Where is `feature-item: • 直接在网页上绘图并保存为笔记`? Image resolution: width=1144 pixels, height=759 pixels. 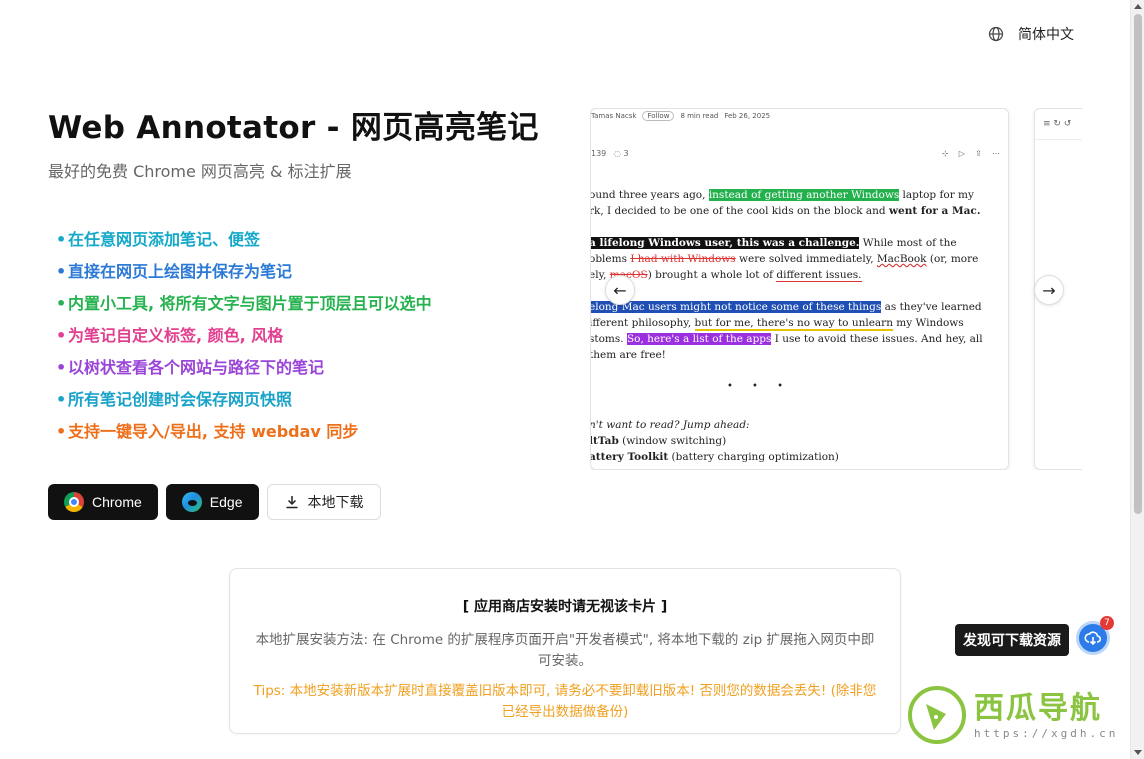
feature-item: • 直接在网页上绘图并保存为笔记 is located at coordinates (244, 276).